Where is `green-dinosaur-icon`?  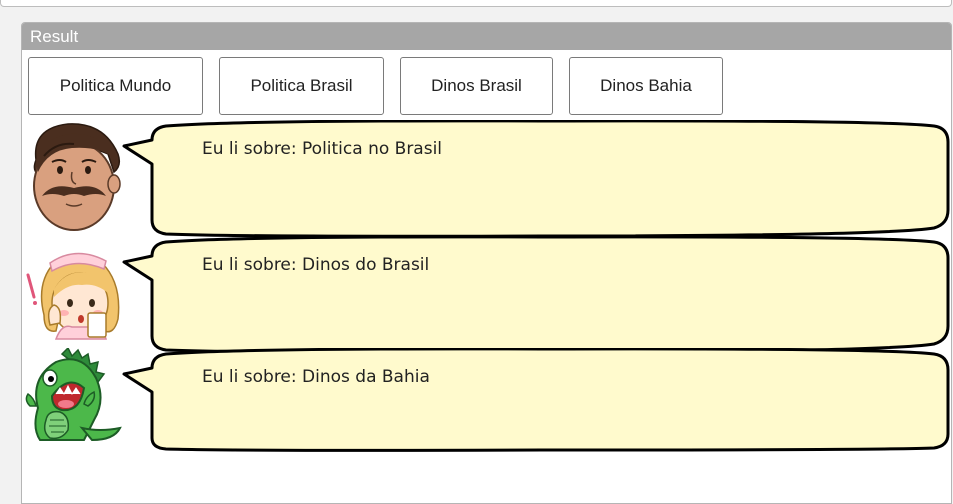 green-dinosaur-icon is located at coordinates (73, 395).